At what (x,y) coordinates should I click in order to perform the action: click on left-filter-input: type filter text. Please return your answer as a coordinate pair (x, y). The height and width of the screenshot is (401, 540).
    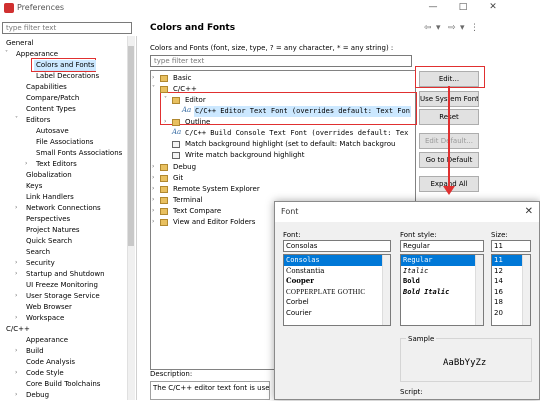
    Looking at the image, I should click on (67, 28).